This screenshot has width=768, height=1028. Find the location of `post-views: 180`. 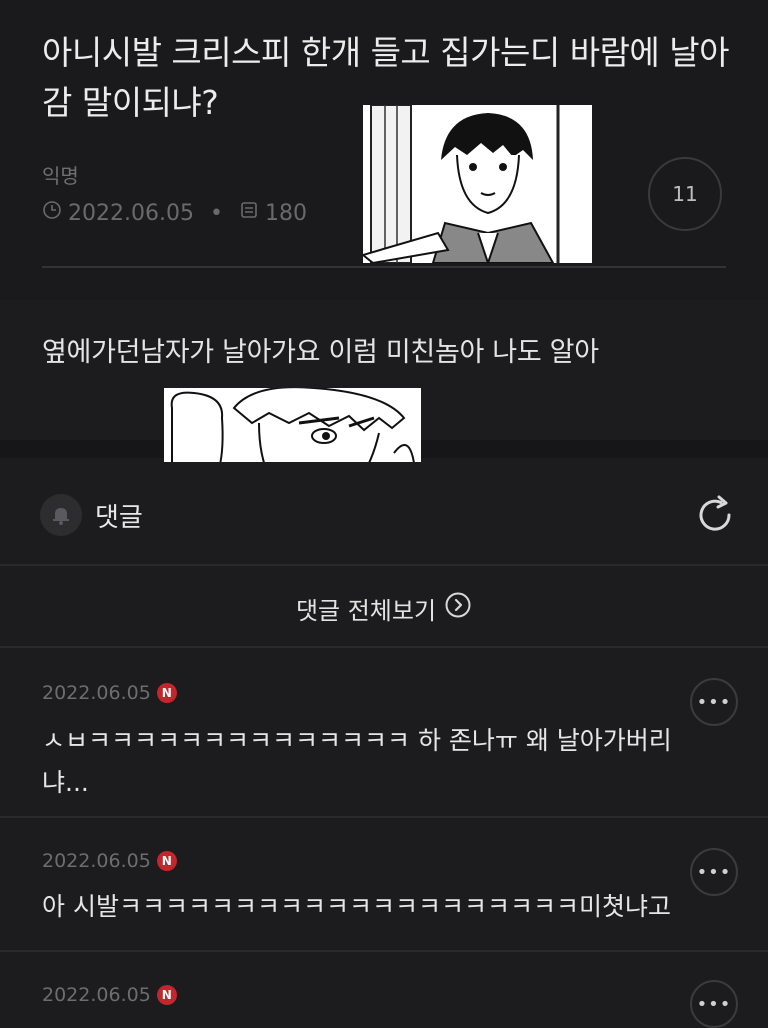

post-views: 180 is located at coordinates (285, 213).